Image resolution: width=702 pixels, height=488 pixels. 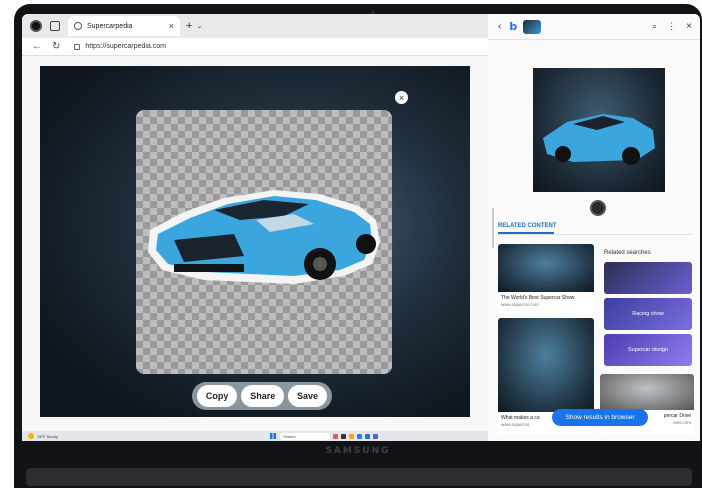 I want to click on related-search-racing-show: Racing show, so click(x=648, y=314).